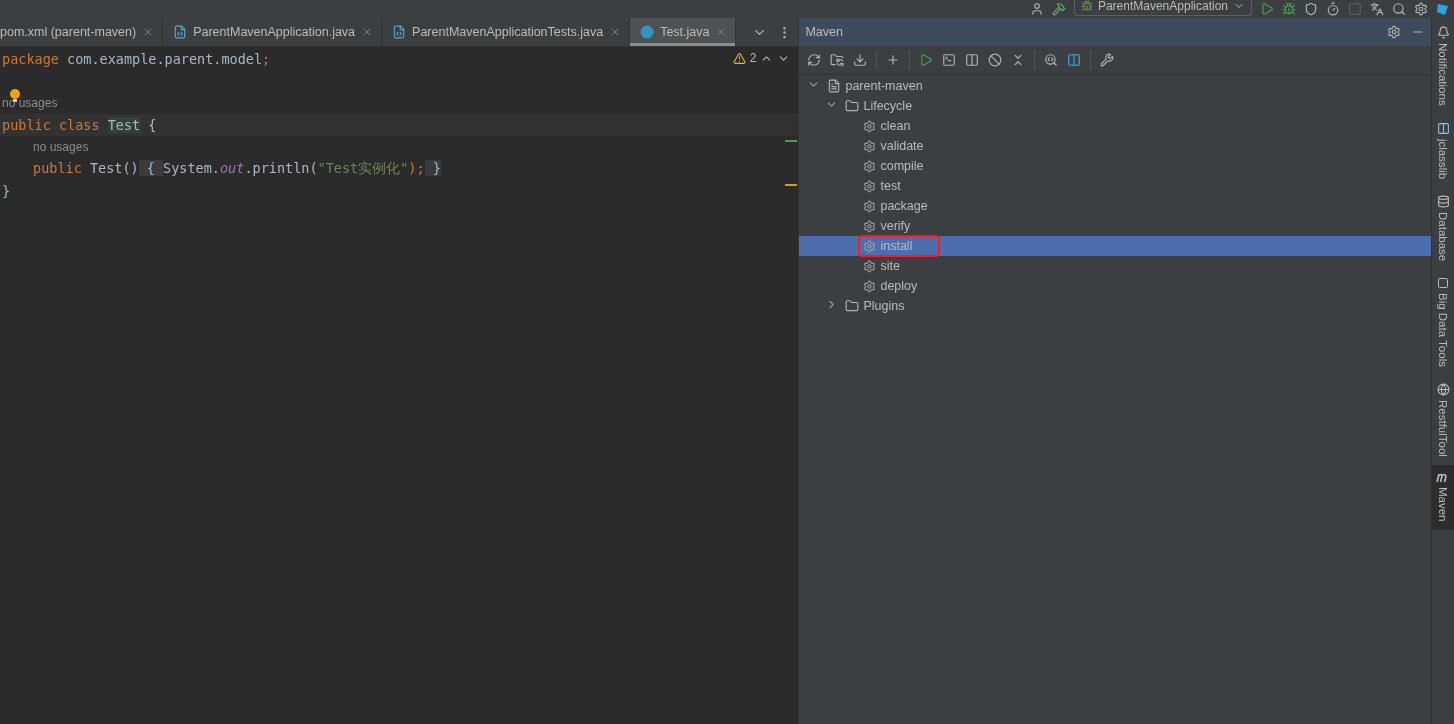 This screenshot has width=1454, height=724. I want to click on code-line: public class Test {, so click(79, 125).